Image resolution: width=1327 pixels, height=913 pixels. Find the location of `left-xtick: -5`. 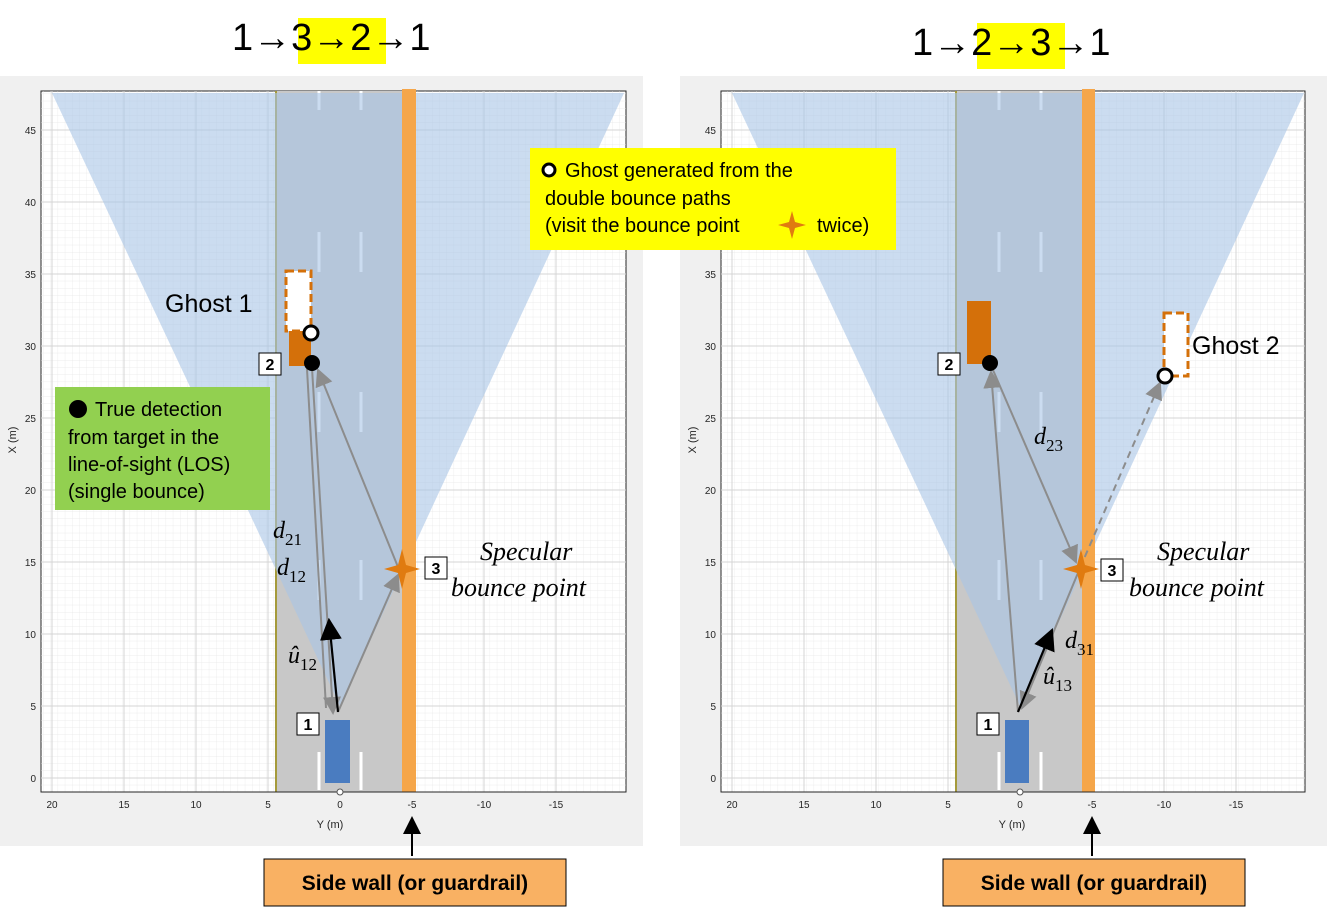

left-xtick: -5 is located at coordinates (412, 805).